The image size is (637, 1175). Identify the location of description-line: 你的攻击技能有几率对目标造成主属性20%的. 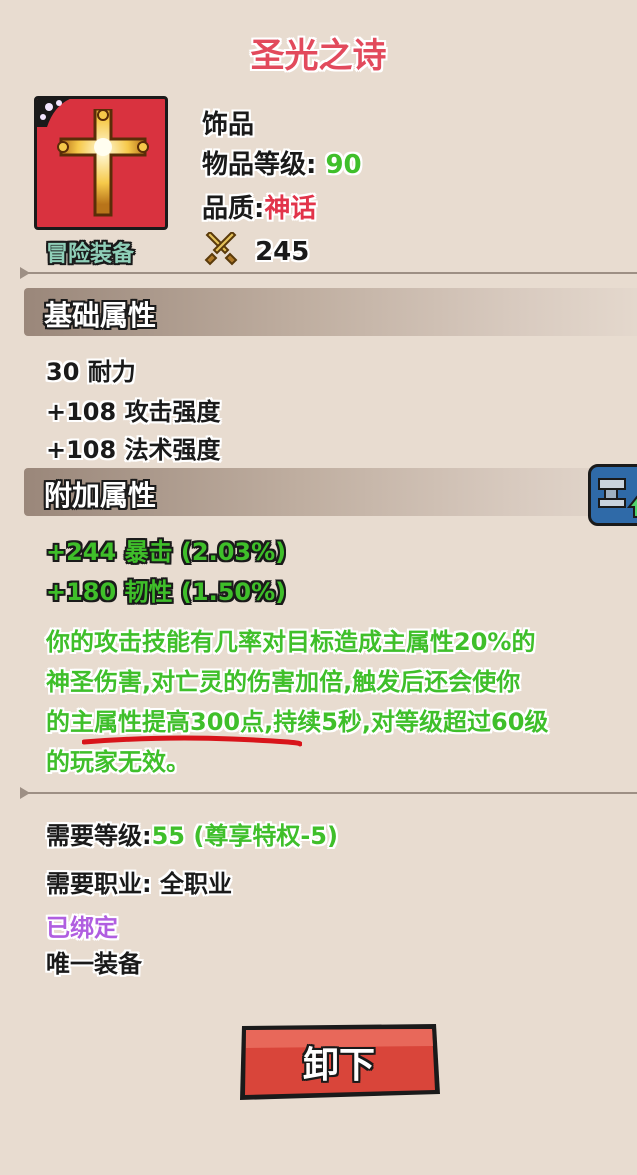
(291, 642).